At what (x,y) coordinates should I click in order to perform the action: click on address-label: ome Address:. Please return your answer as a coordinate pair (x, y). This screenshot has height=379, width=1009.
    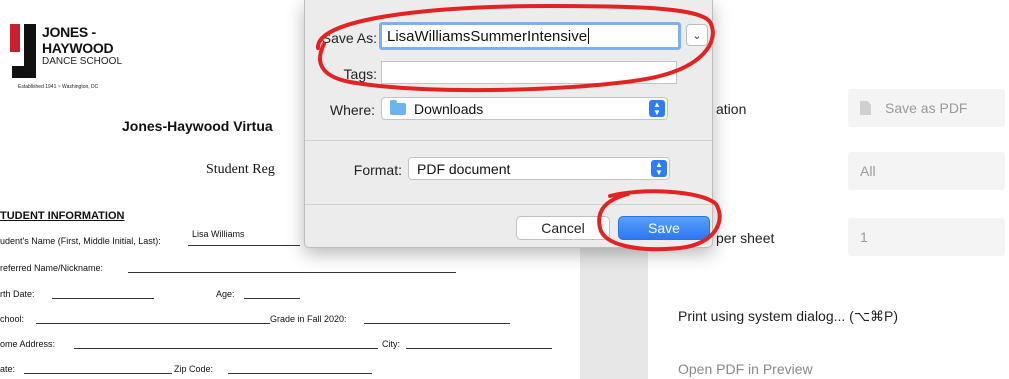
    Looking at the image, I should click on (28, 344).